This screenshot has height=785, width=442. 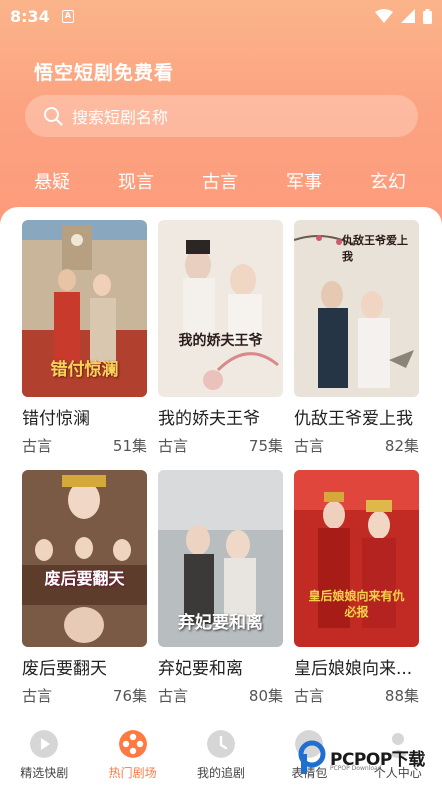 What do you see at coordinates (44, 744) in the screenshot?
I see `play-icon` at bounding box center [44, 744].